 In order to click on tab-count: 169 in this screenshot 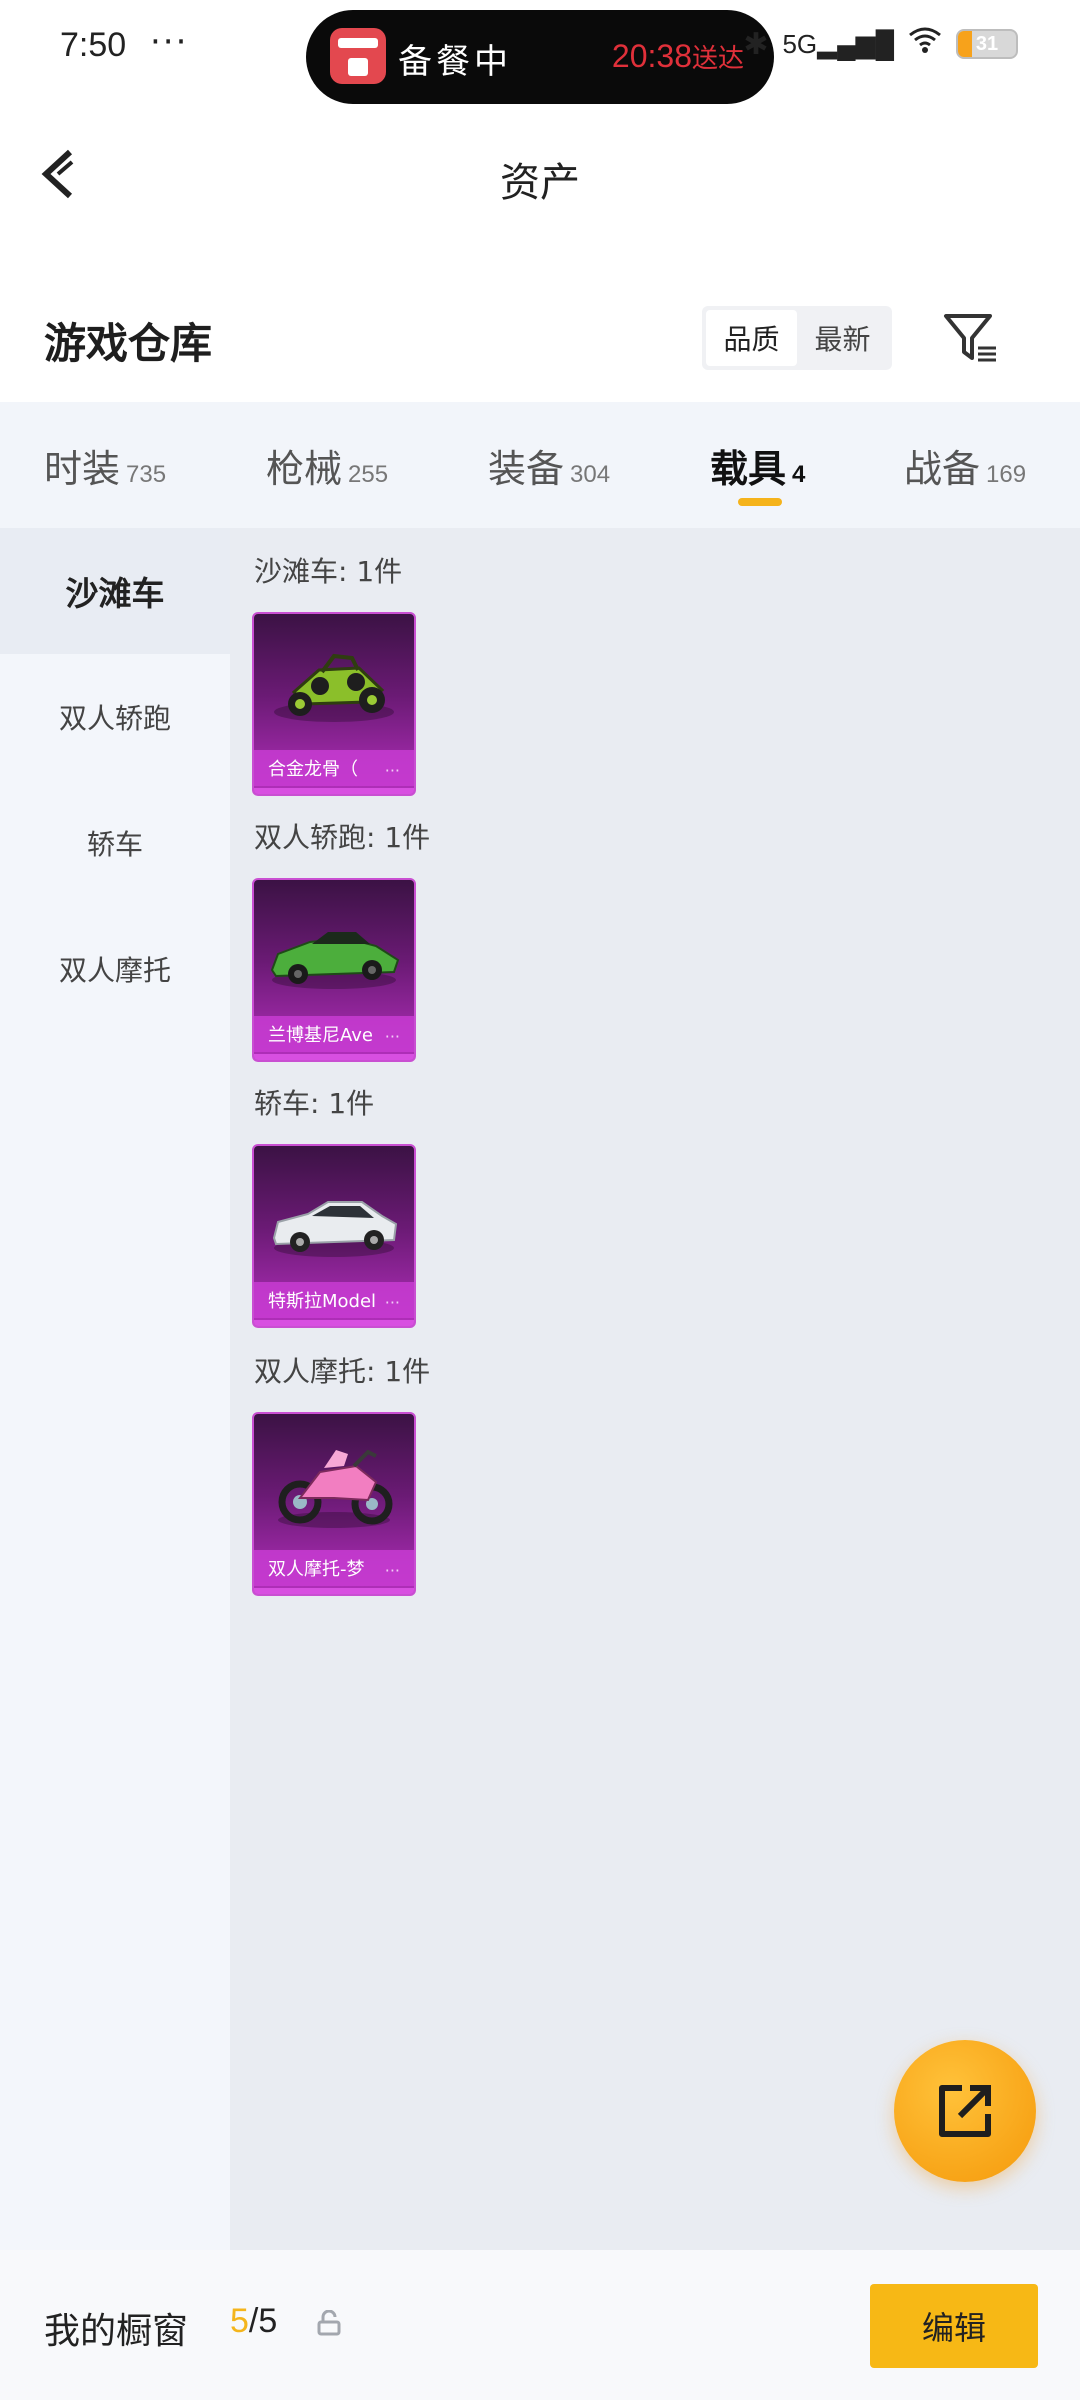, I will do `click(1006, 474)`.